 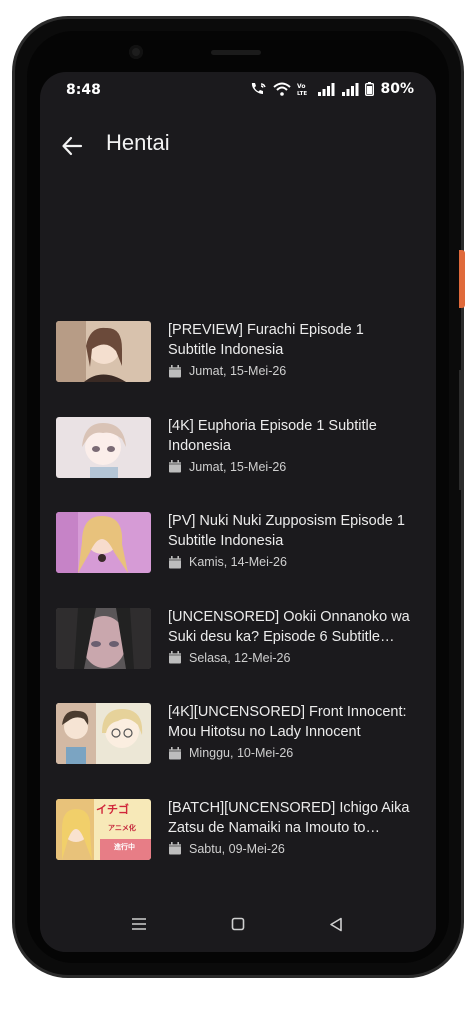 What do you see at coordinates (136, 52) in the screenshot?
I see `front-camera` at bounding box center [136, 52].